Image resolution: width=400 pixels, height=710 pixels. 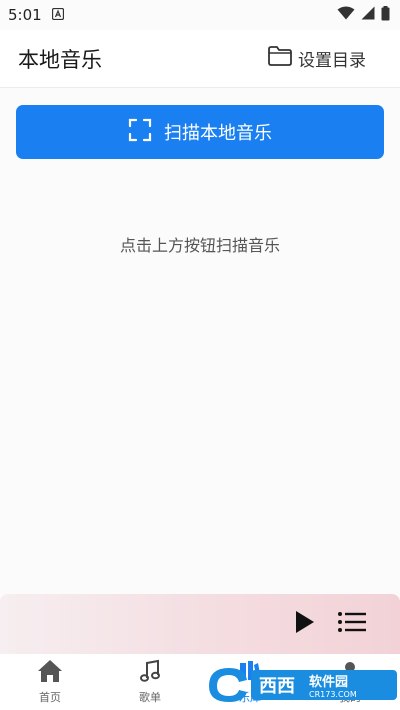 I want to click on folder-icon, so click(x=280, y=58).